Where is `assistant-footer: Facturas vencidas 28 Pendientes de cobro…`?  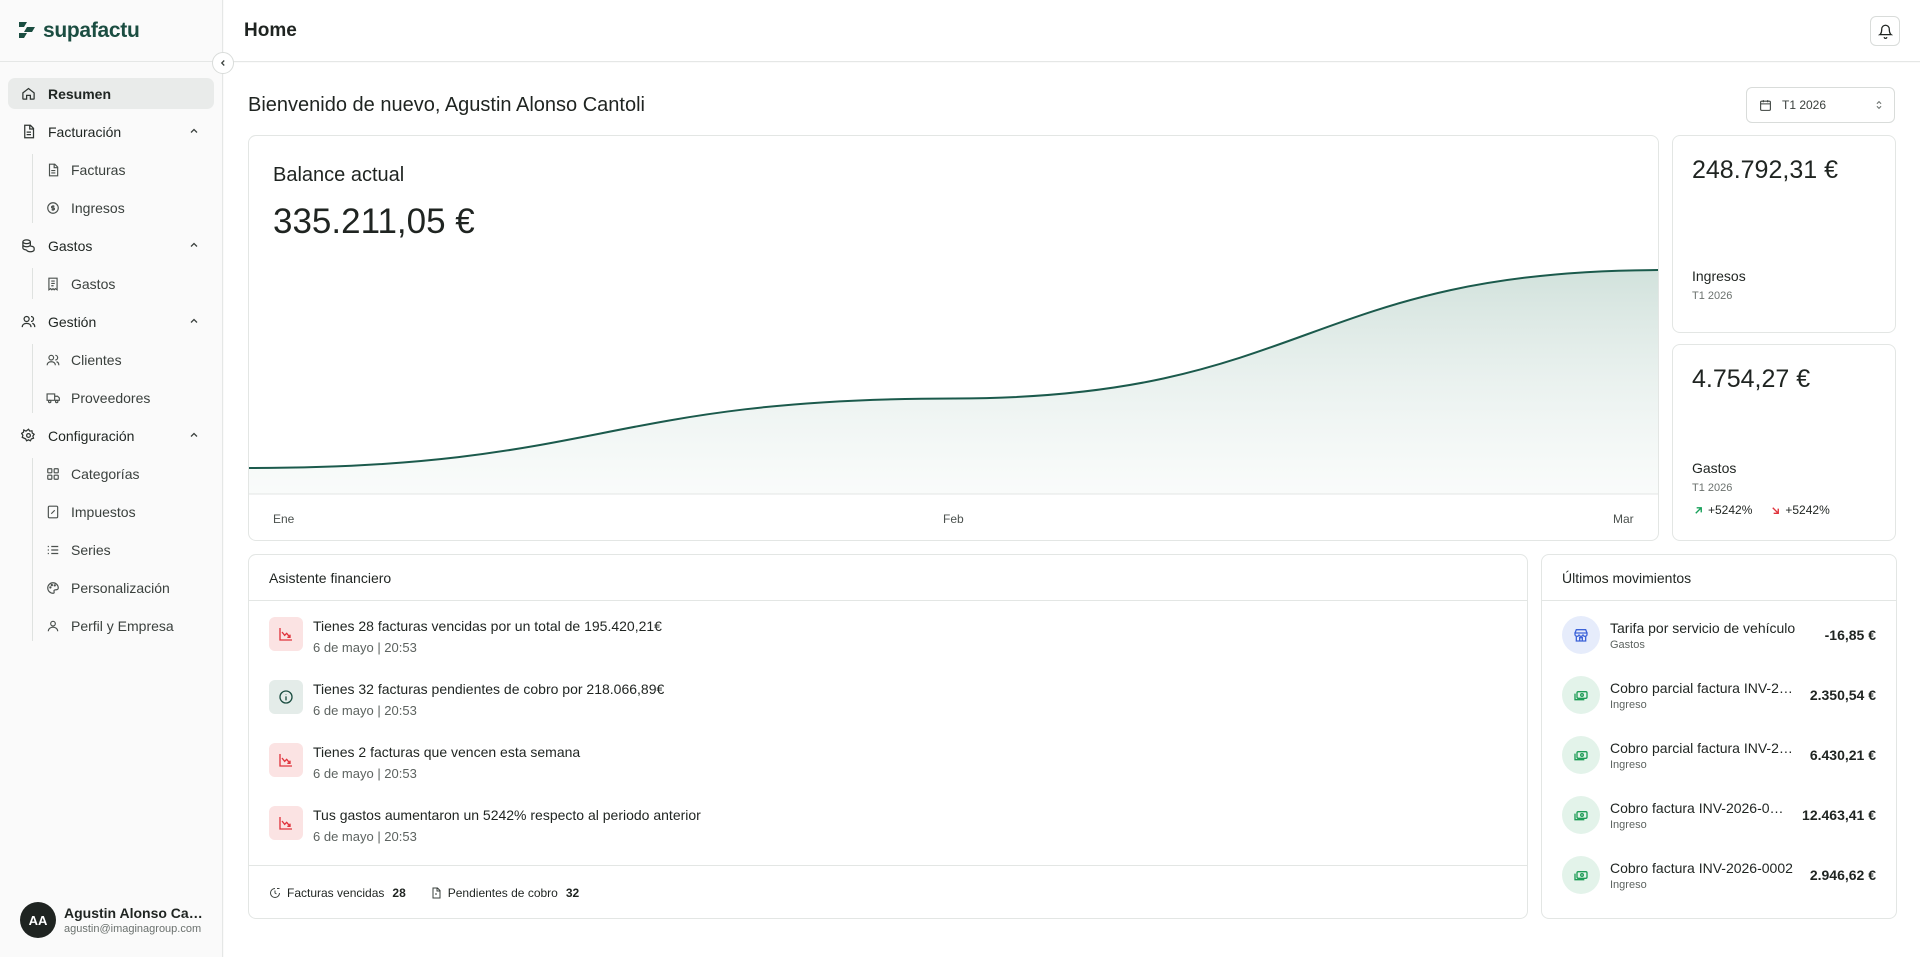 assistant-footer: Facturas vencidas 28 Pendientes de cobro… is located at coordinates (888, 892).